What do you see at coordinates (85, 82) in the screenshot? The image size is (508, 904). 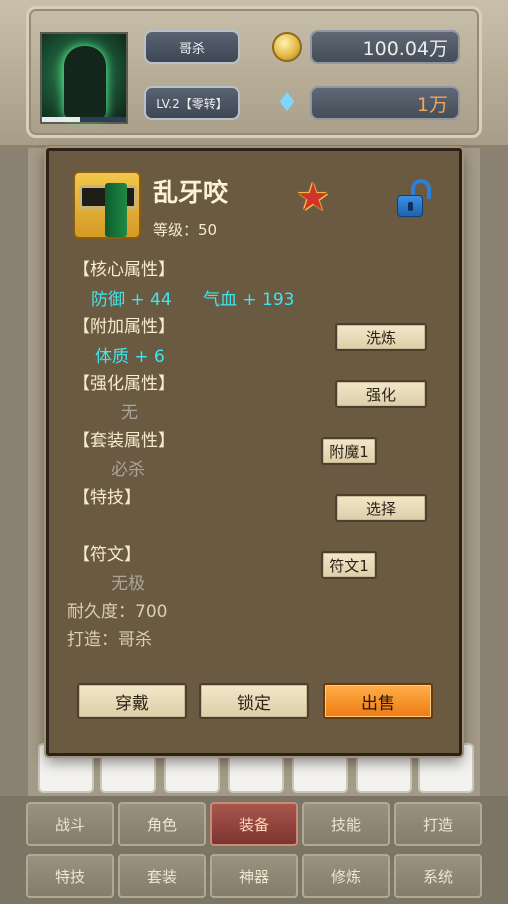 I see `character-silhouette` at bounding box center [85, 82].